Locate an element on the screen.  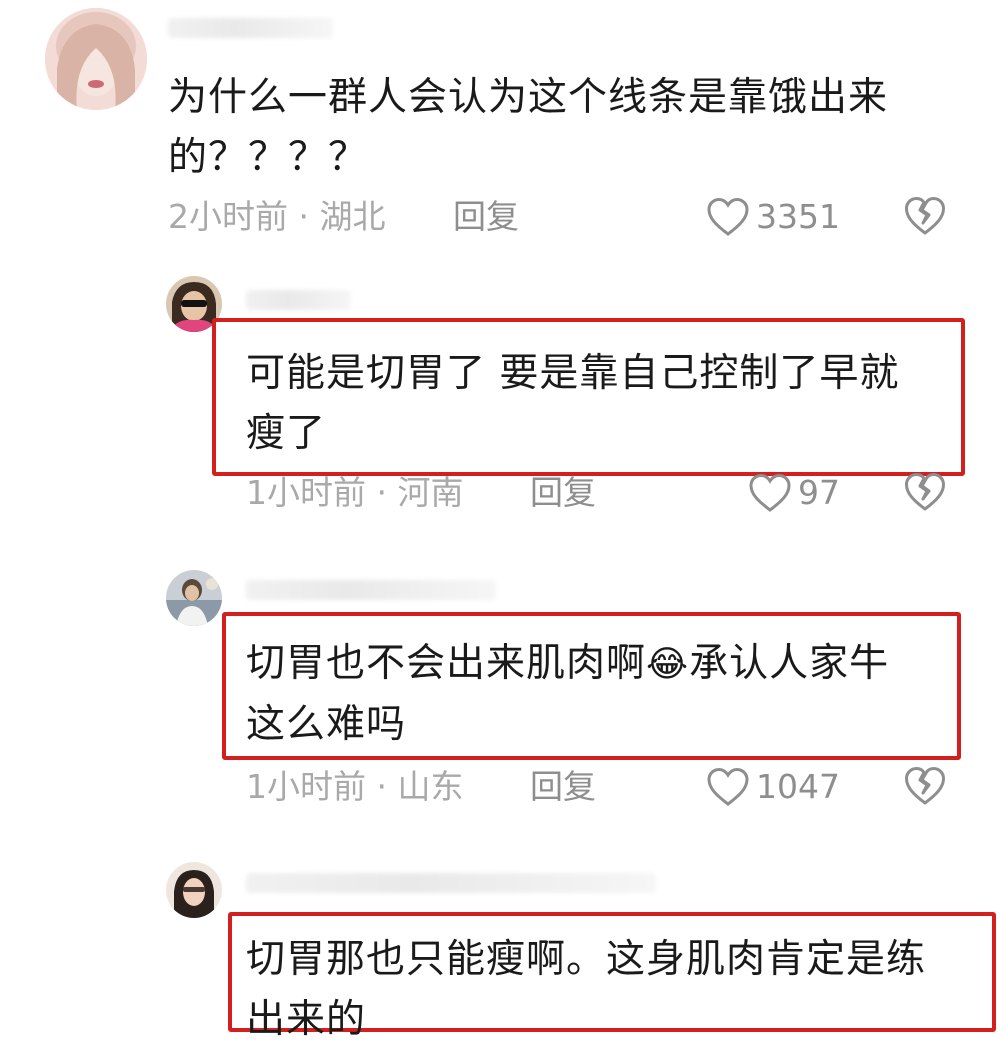
comment-text-segment: 承认人家牛 is located at coordinates (789, 663).